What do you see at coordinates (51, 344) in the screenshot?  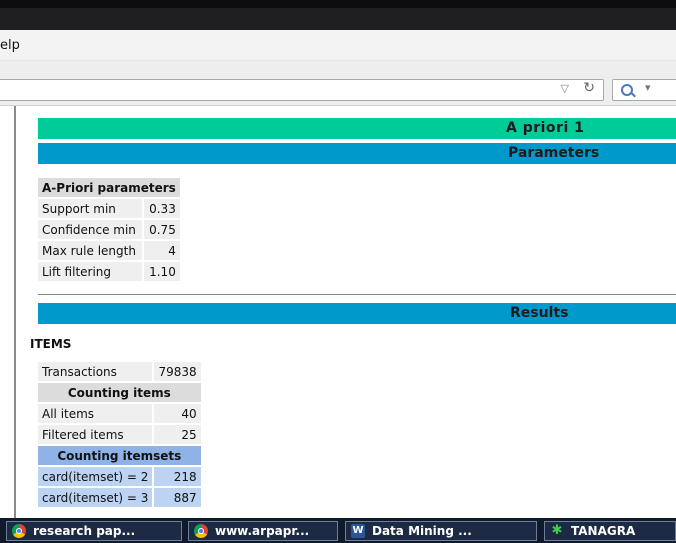 I see `items-heading: ITEMS` at bounding box center [51, 344].